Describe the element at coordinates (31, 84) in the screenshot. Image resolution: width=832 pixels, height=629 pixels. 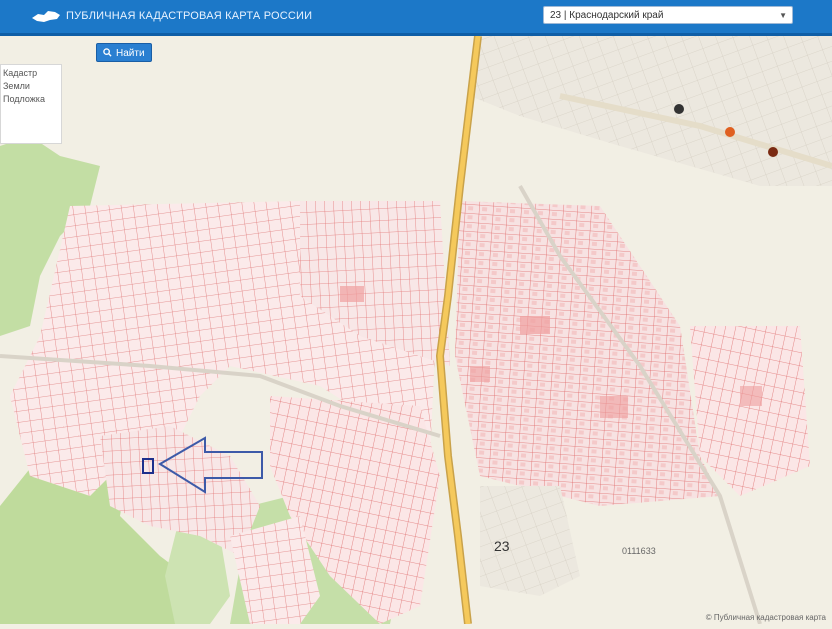
I see `layer-item: Земли` at that location.